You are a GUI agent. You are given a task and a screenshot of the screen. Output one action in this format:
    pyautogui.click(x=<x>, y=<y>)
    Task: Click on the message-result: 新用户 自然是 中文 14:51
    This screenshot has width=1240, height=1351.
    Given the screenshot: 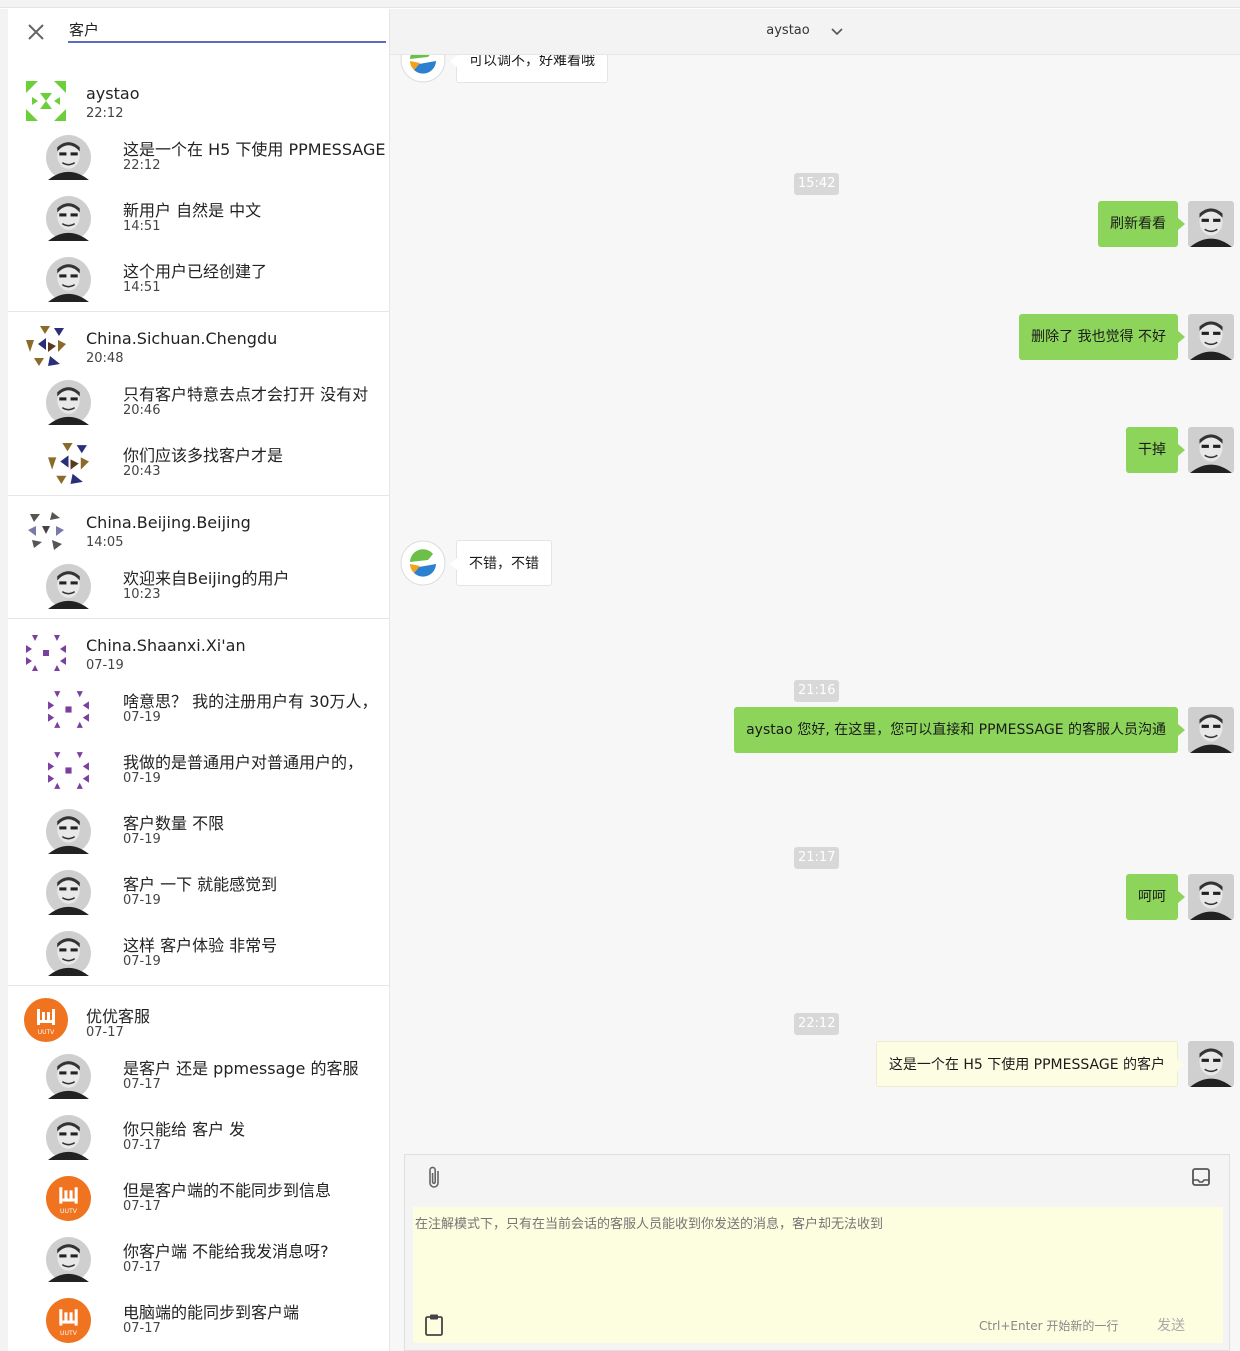 What is the action you would take?
    pyautogui.click(x=198, y=219)
    